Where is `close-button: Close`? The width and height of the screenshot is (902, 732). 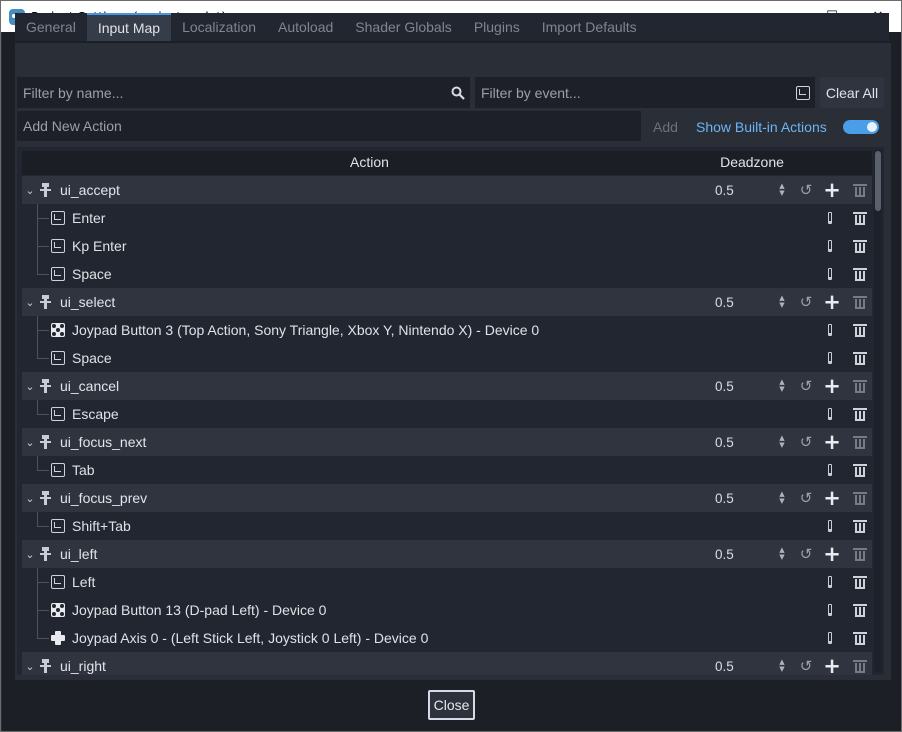
close-button: Close is located at coordinates (451, 705).